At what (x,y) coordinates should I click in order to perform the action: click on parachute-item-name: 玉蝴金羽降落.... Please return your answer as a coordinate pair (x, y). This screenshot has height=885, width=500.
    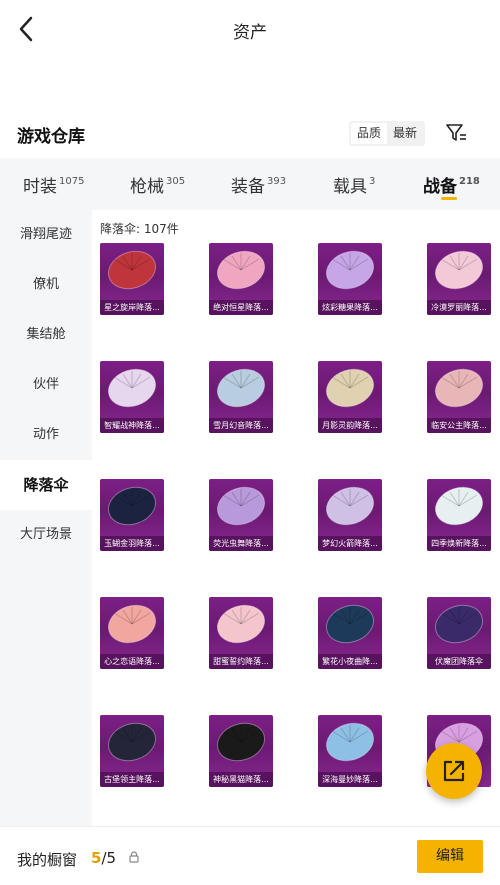
    Looking at the image, I should click on (132, 543).